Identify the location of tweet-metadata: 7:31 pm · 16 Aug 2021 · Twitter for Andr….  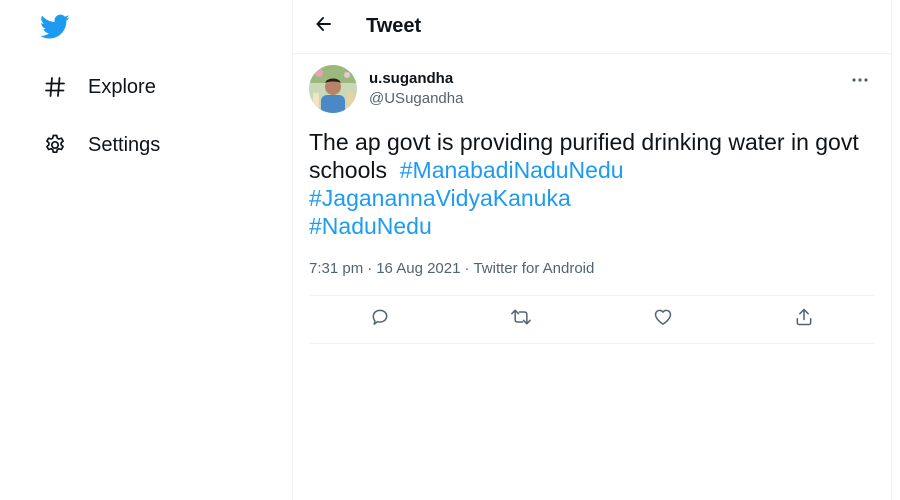
(592, 276).